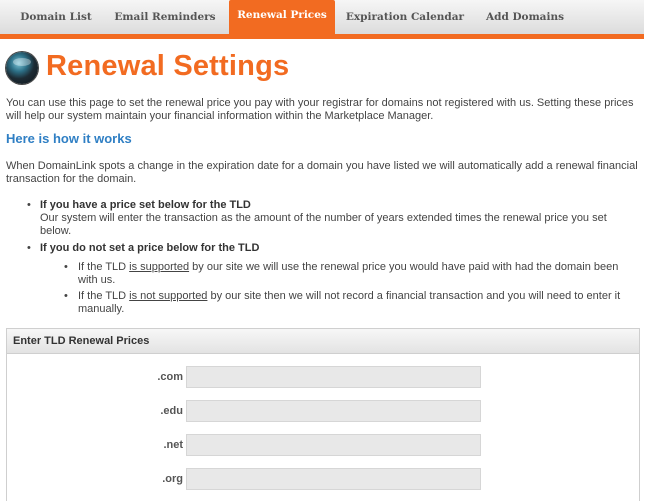 This screenshot has width=650, height=501. I want to click on tab-expiration-calendar: Expiration Calendar, so click(405, 17).